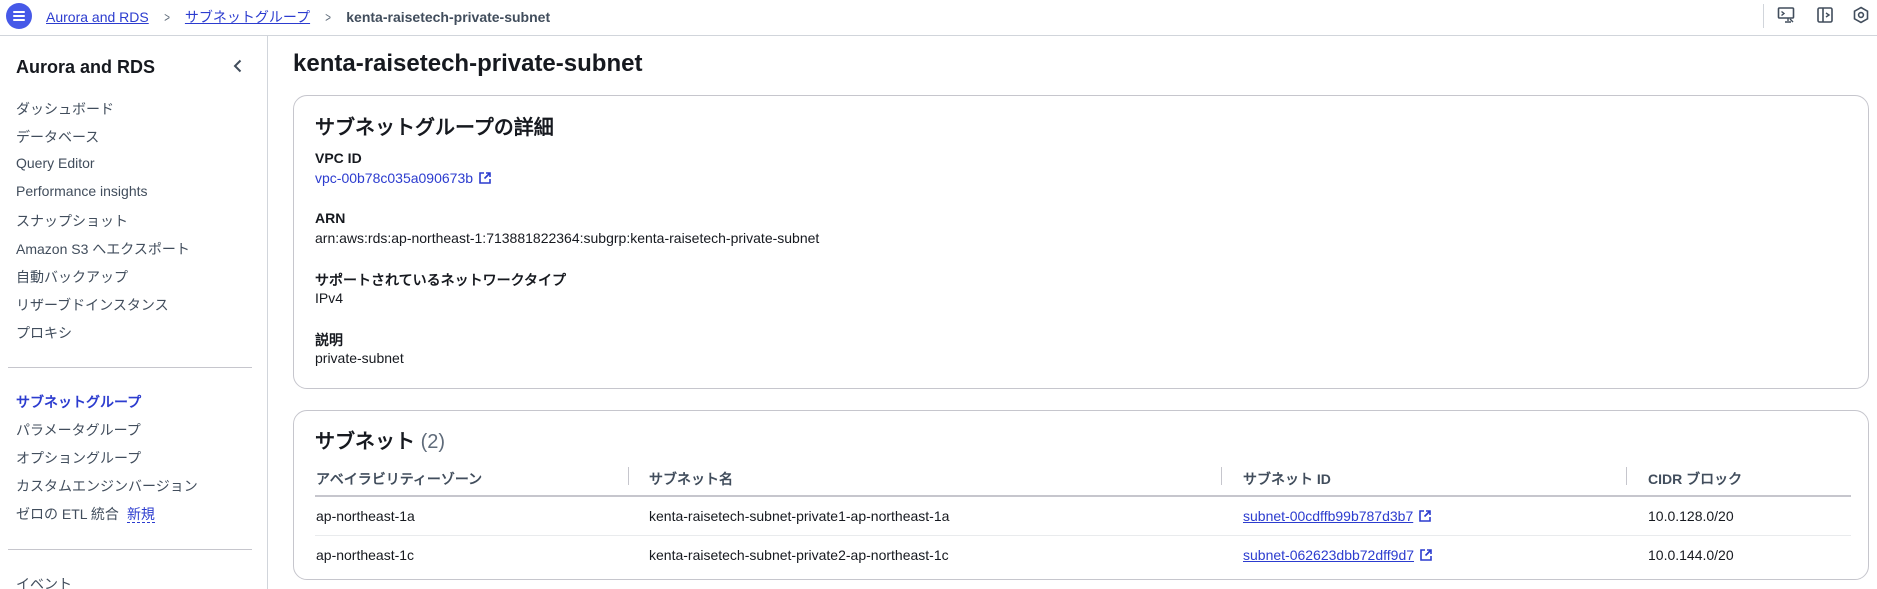  What do you see at coordinates (107, 486) in the screenshot?
I see `sidebar-item-custom-engine-versions: カスタムエンジンバージョン` at bounding box center [107, 486].